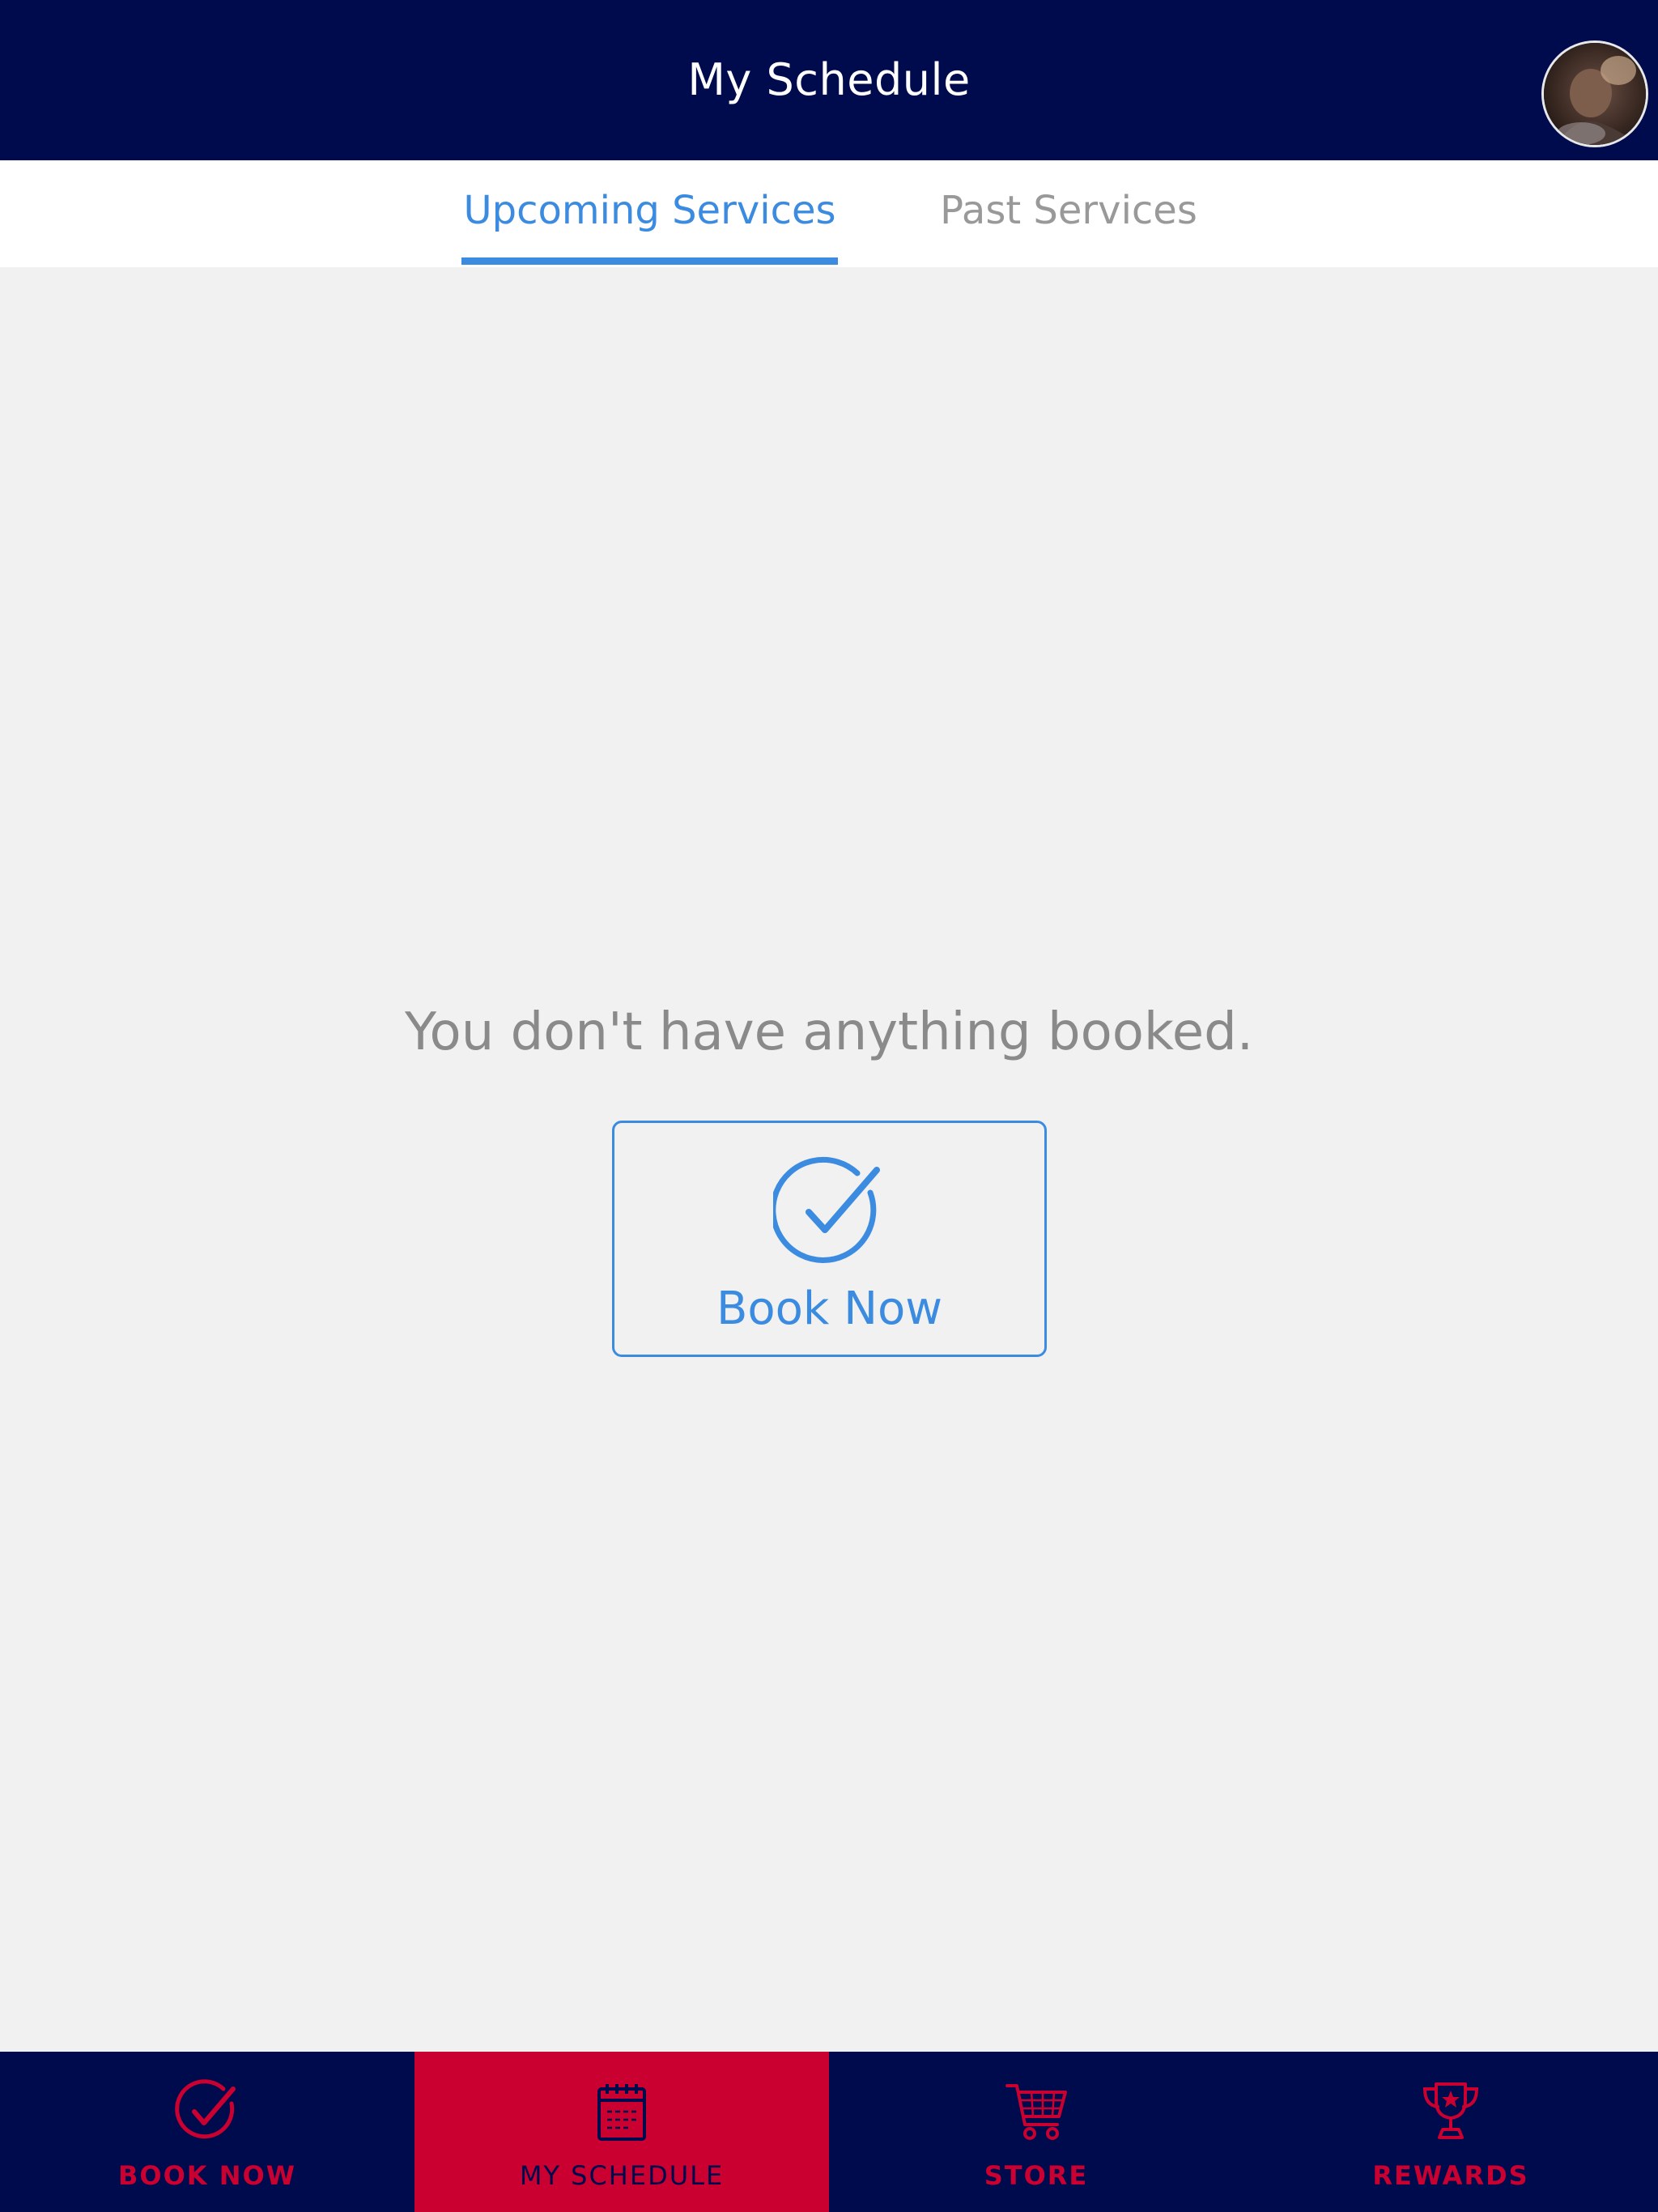 The image size is (1658, 2212). Describe the element at coordinates (1069, 213) in the screenshot. I see `tab-past-services: Past Services` at that location.